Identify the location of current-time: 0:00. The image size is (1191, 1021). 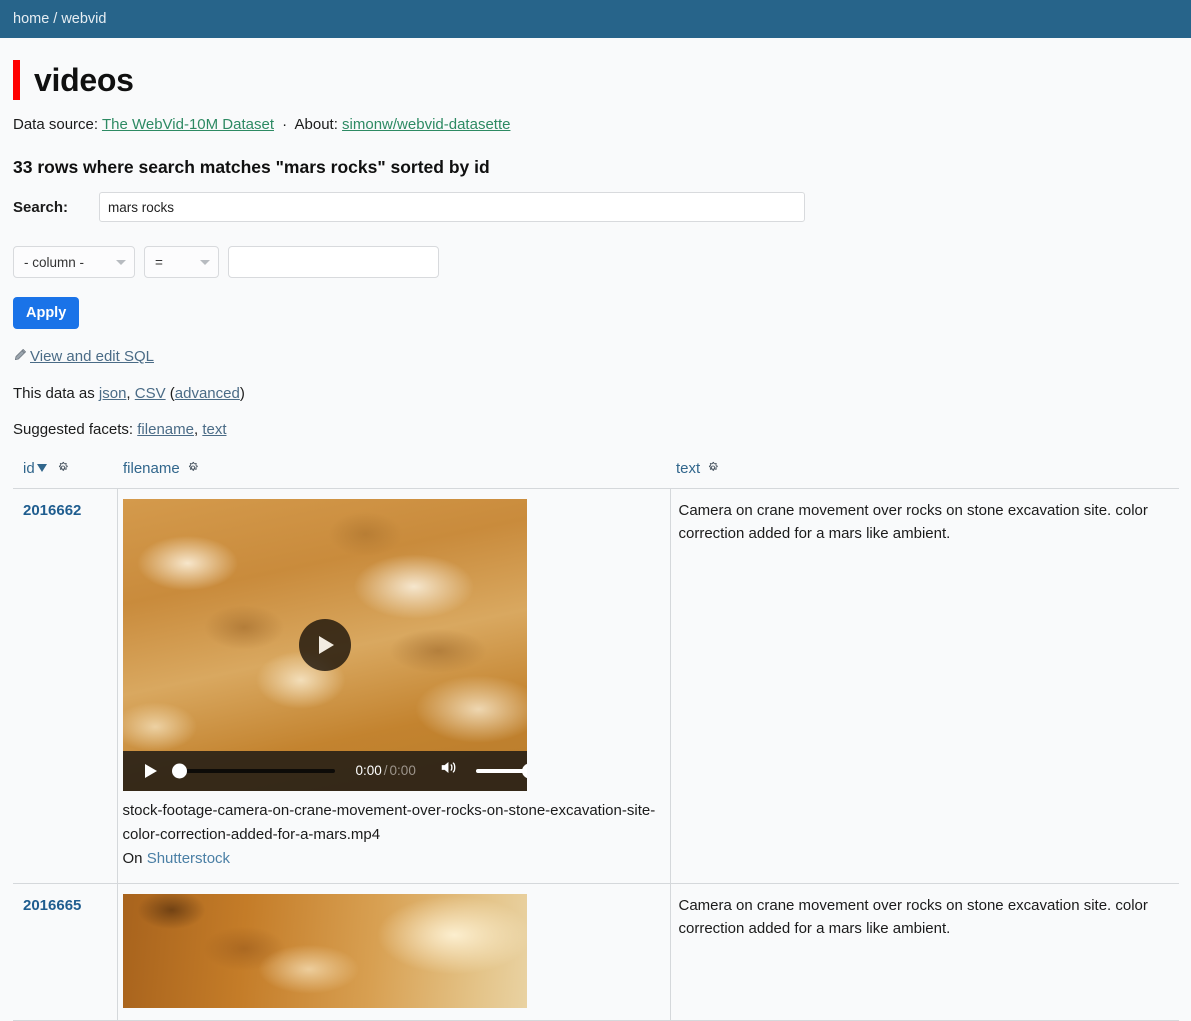
(368, 770).